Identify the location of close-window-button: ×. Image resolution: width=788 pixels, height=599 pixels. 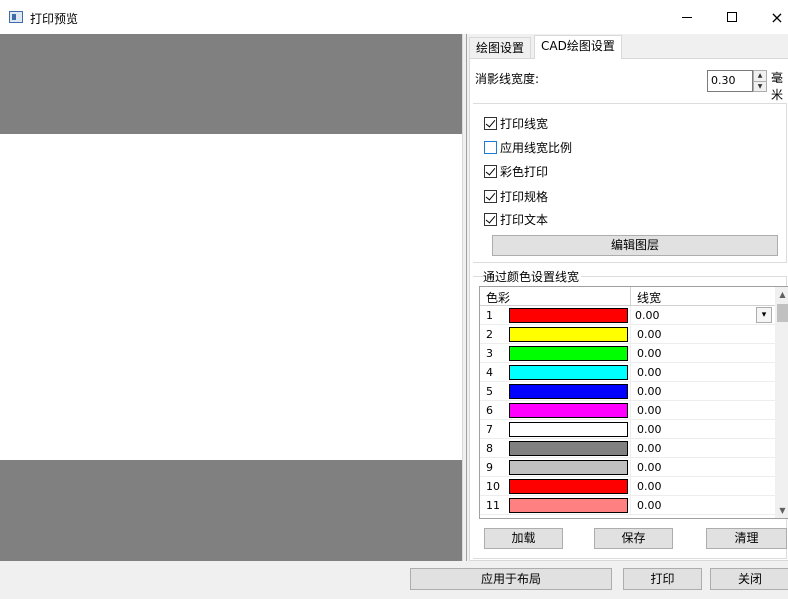
(771, 17).